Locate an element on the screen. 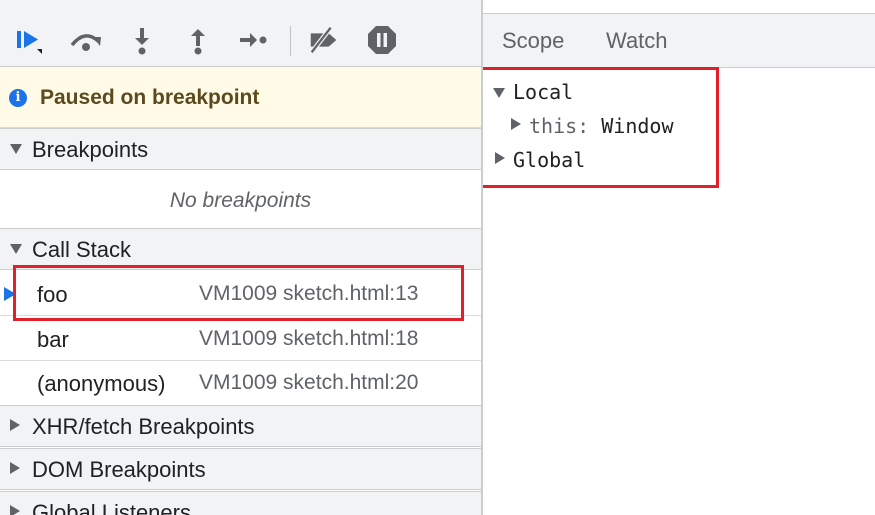 Image resolution: width=875 pixels, height=515 pixels. call-stack-section-header: Call Stack is located at coordinates (240, 249).